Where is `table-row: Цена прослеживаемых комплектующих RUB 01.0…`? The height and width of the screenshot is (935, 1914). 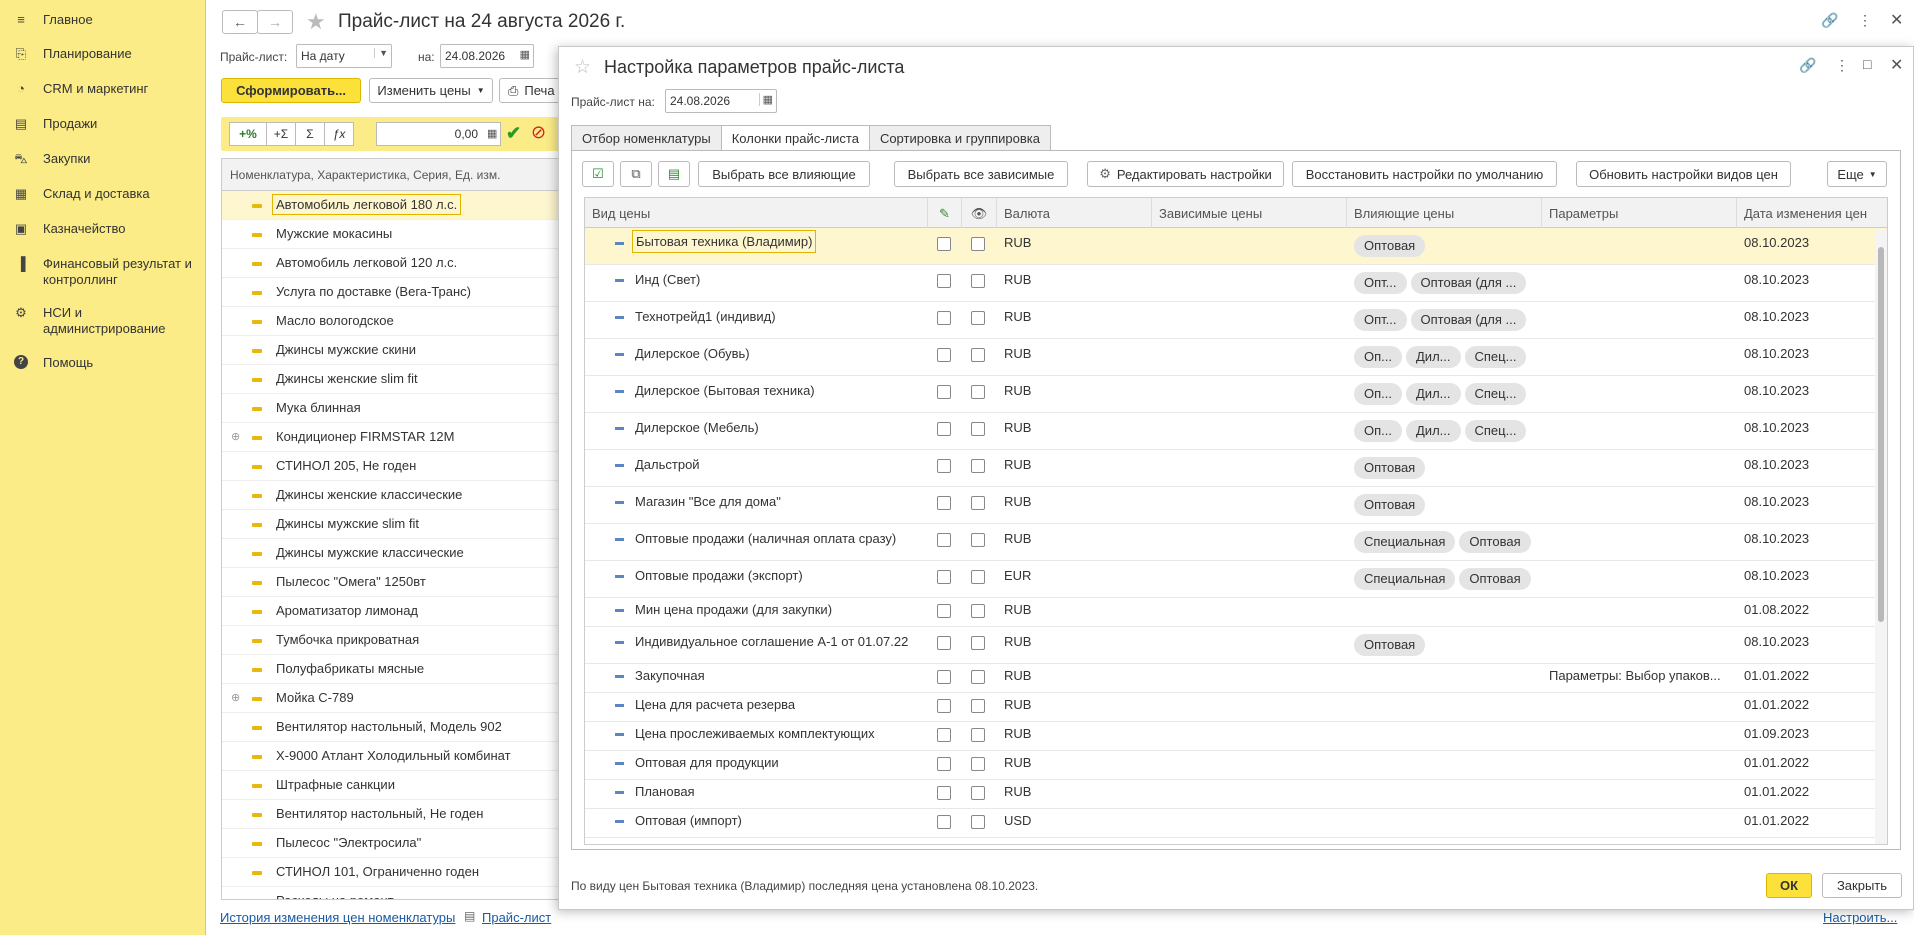
table-row: Цена прослеживаемых комплектующих RUB 01.0… is located at coordinates (1236, 736).